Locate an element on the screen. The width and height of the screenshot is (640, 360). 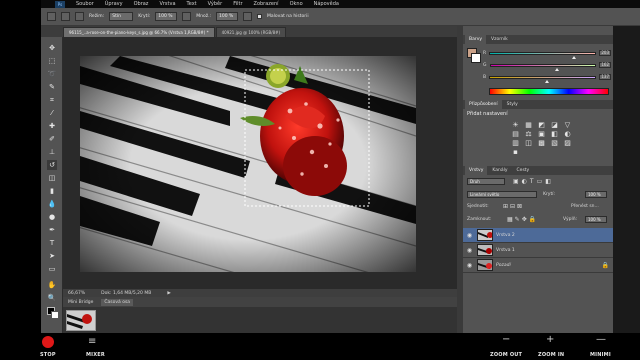
doc-tab-40921: 40921.jpg @ 100% (RGB/8#) is located at coordinates (251, 32).